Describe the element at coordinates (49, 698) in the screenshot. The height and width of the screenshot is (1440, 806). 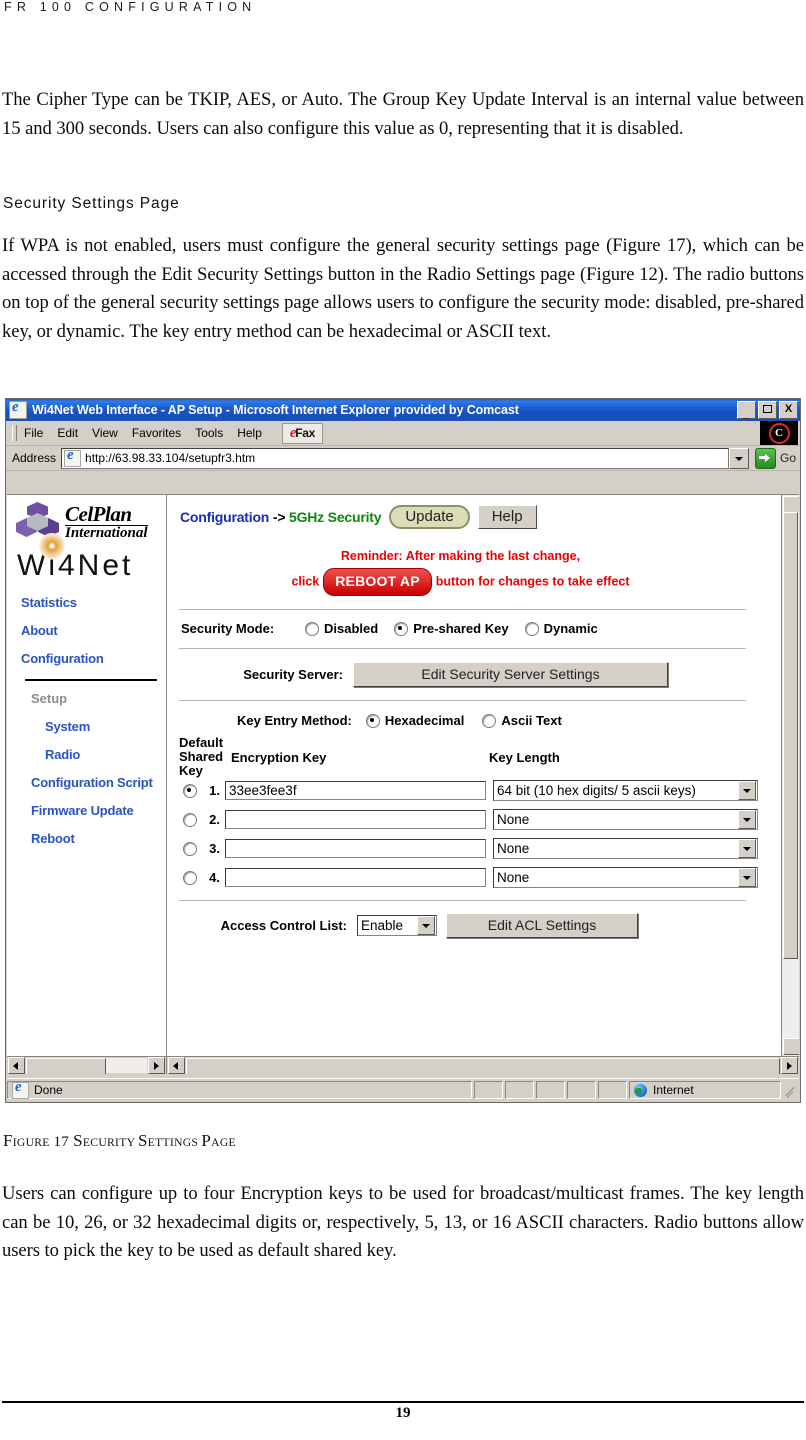
I see `sidebar-group-setup: Setup` at that location.